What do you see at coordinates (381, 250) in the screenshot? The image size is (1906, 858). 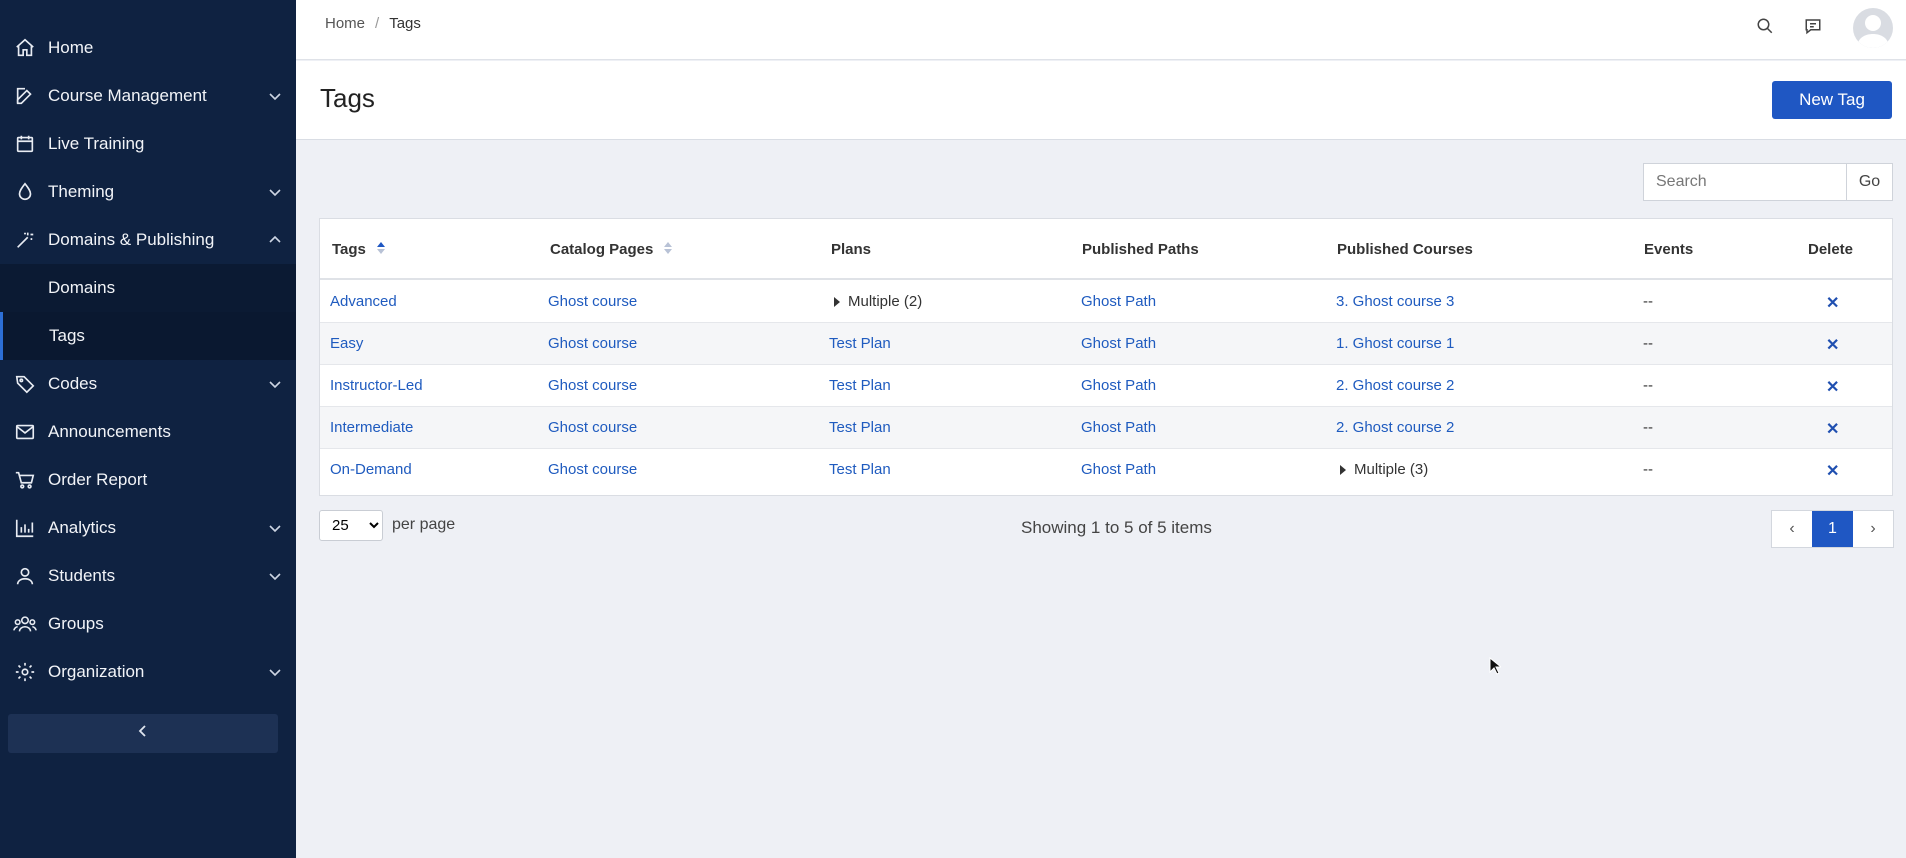 I see `sort-ascending-icon` at bounding box center [381, 250].